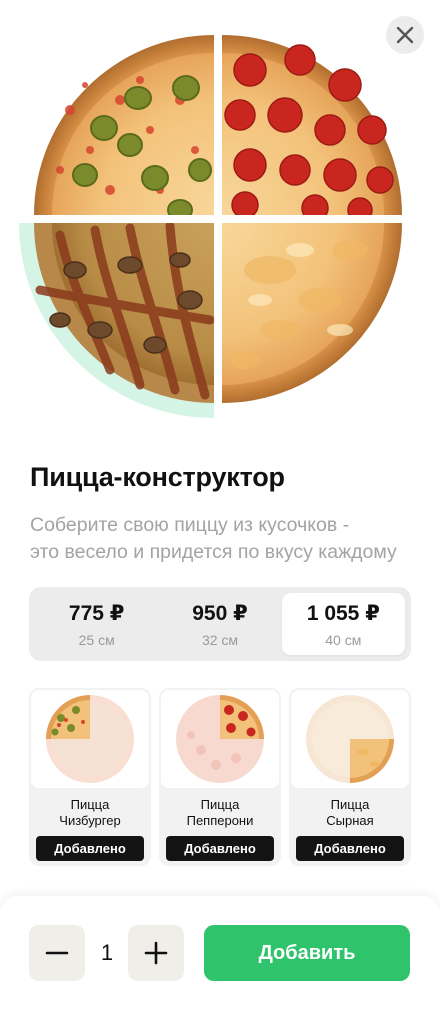 The image size is (440, 1010). I want to click on close-button, so click(405, 35).